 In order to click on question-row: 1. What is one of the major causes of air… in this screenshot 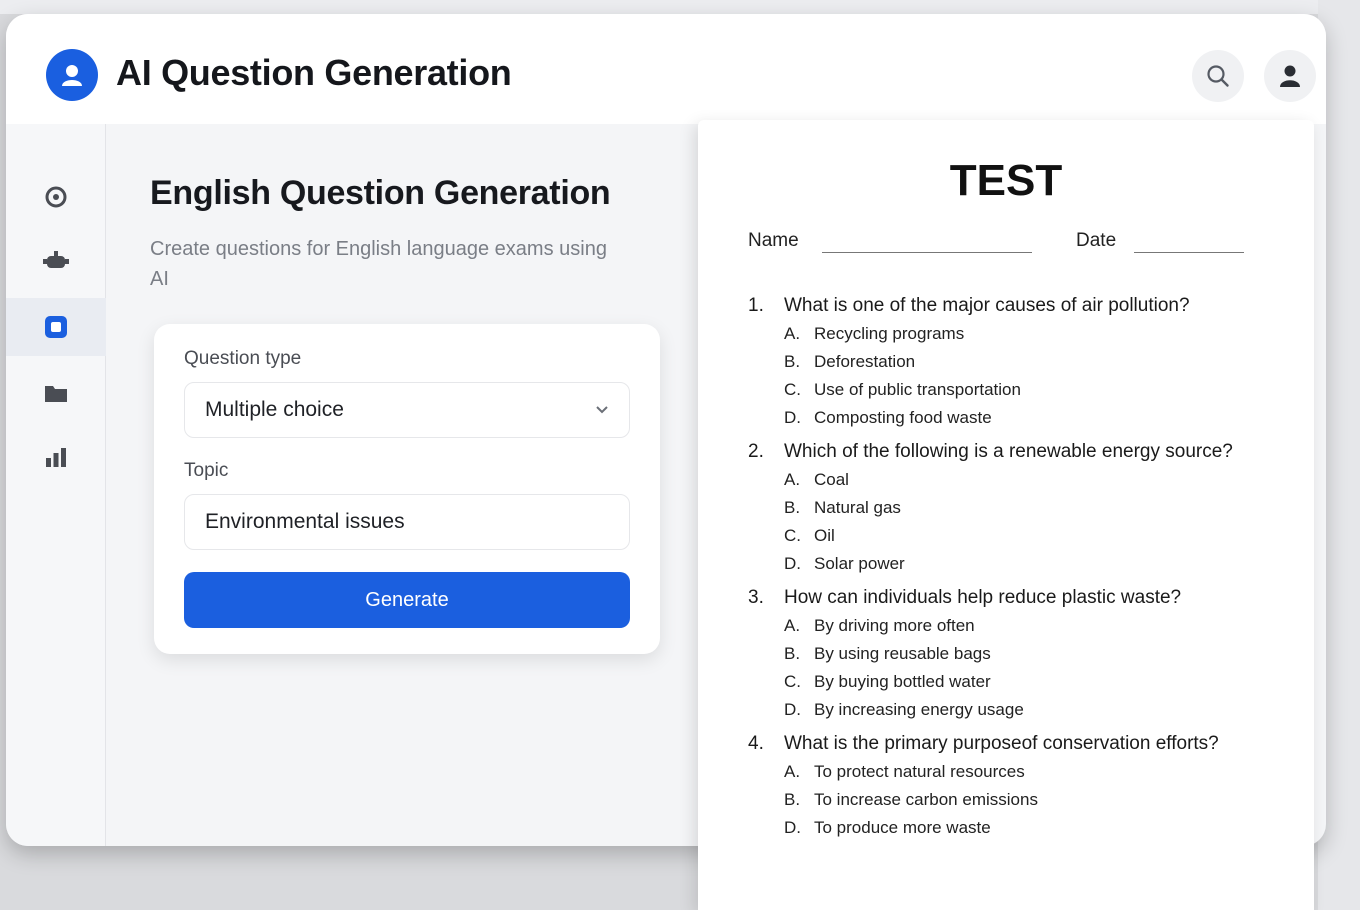, I will do `click(1018, 306)`.